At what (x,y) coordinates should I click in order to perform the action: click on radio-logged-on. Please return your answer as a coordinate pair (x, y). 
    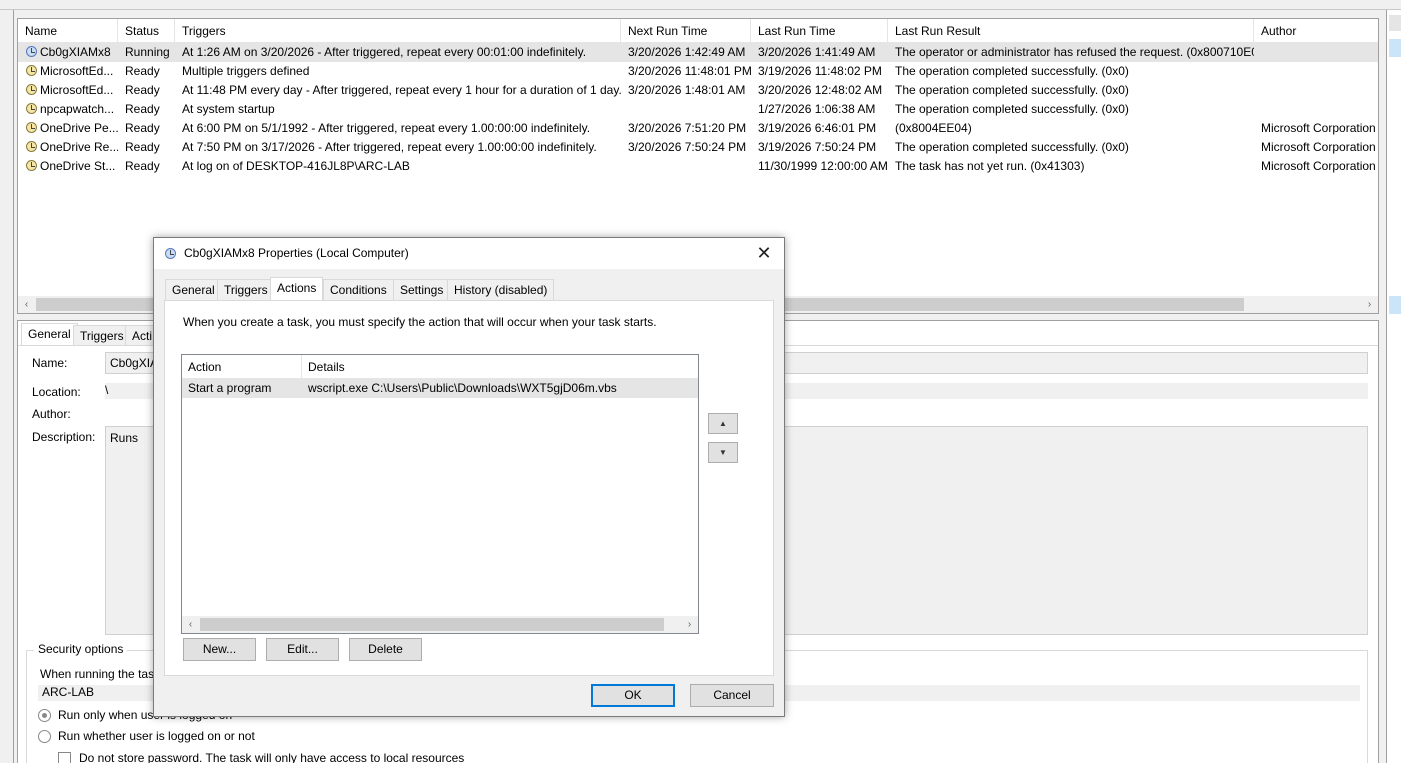
    Looking at the image, I should click on (44, 715).